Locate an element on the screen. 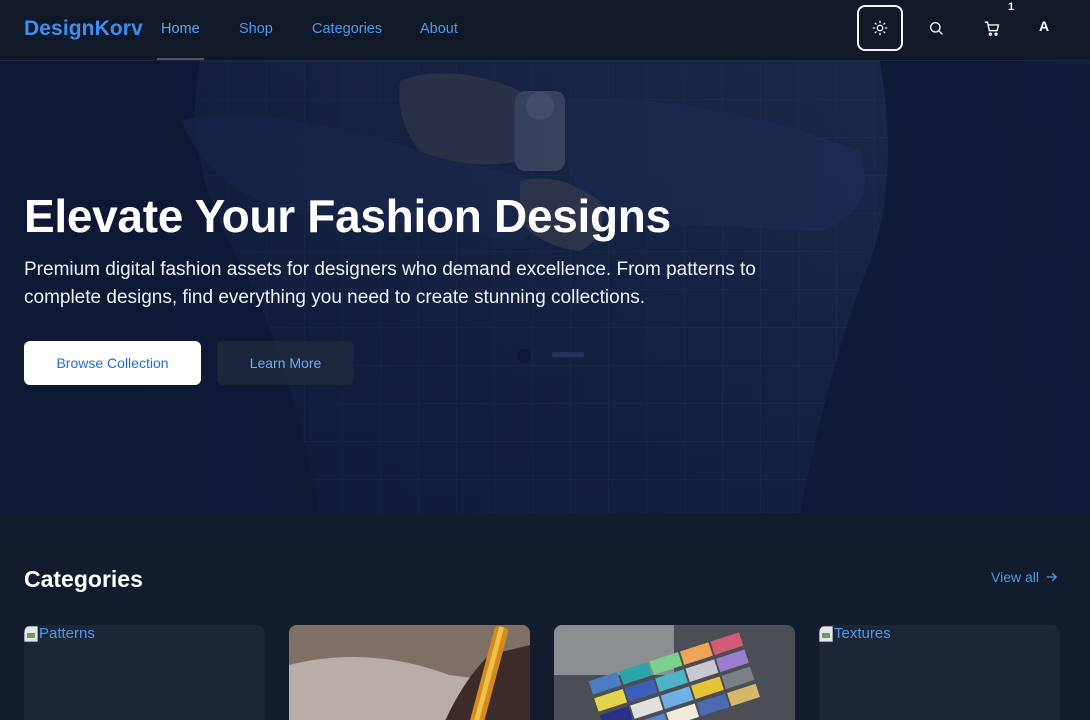 The width and height of the screenshot is (1090, 720). active-nav-indicator is located at coordinates (180, 59).